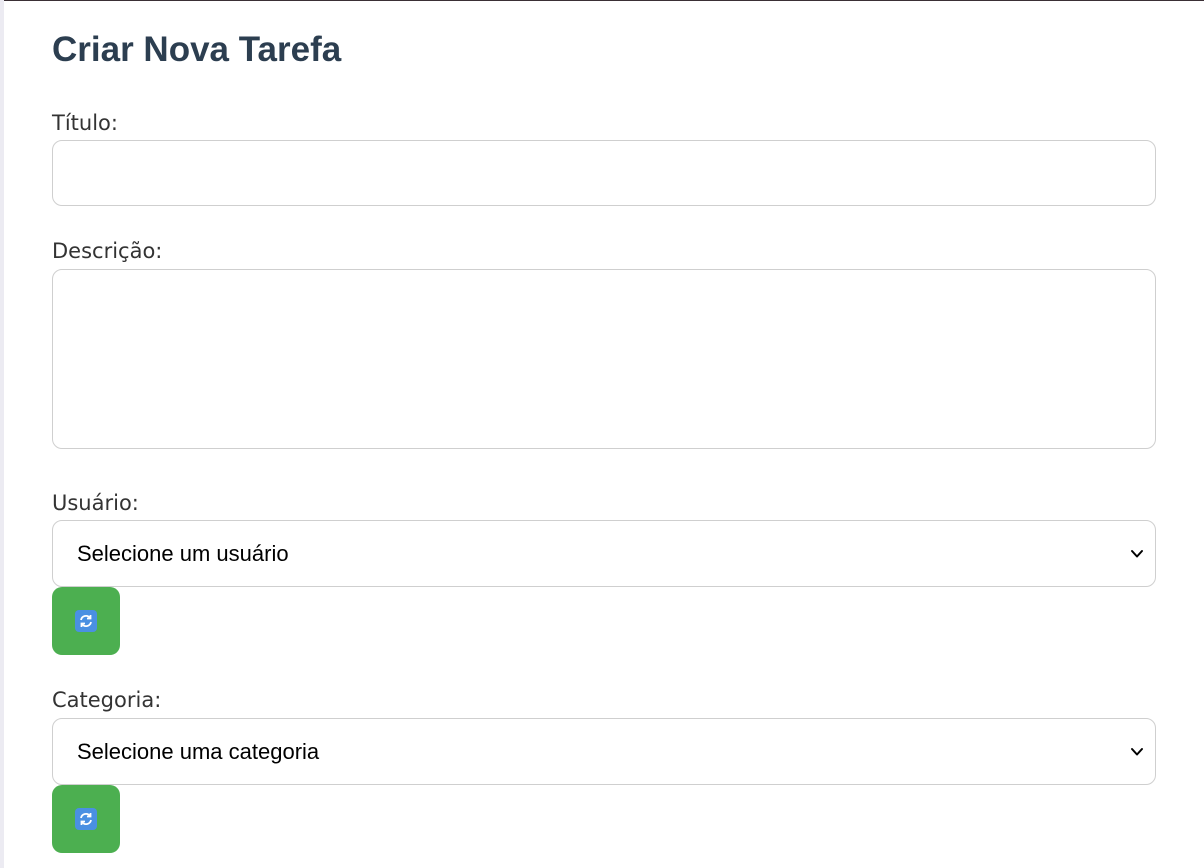 The width and height of the screenshot is (1204, 868). I want to click on usuario-label: Usuário:, so click(95, 503).